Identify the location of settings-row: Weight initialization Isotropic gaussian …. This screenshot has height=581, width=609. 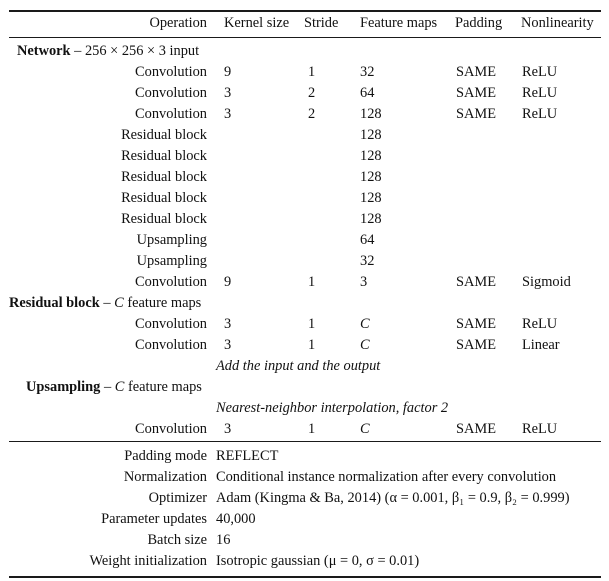
(304, 561).